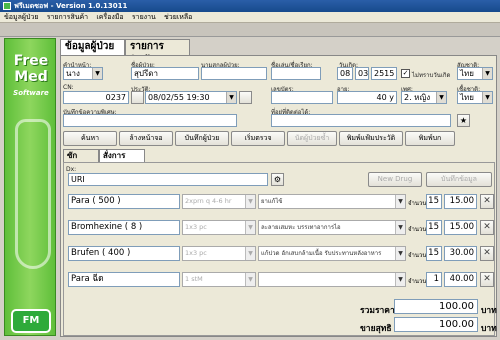 The image size is (500, 340). What do you see at coordinates (250, 6) in the screenshot?
I see `window-titlebar: ฟรีเมดซอฟ - Version 1.0.13011` at bounding box center [250, 6].